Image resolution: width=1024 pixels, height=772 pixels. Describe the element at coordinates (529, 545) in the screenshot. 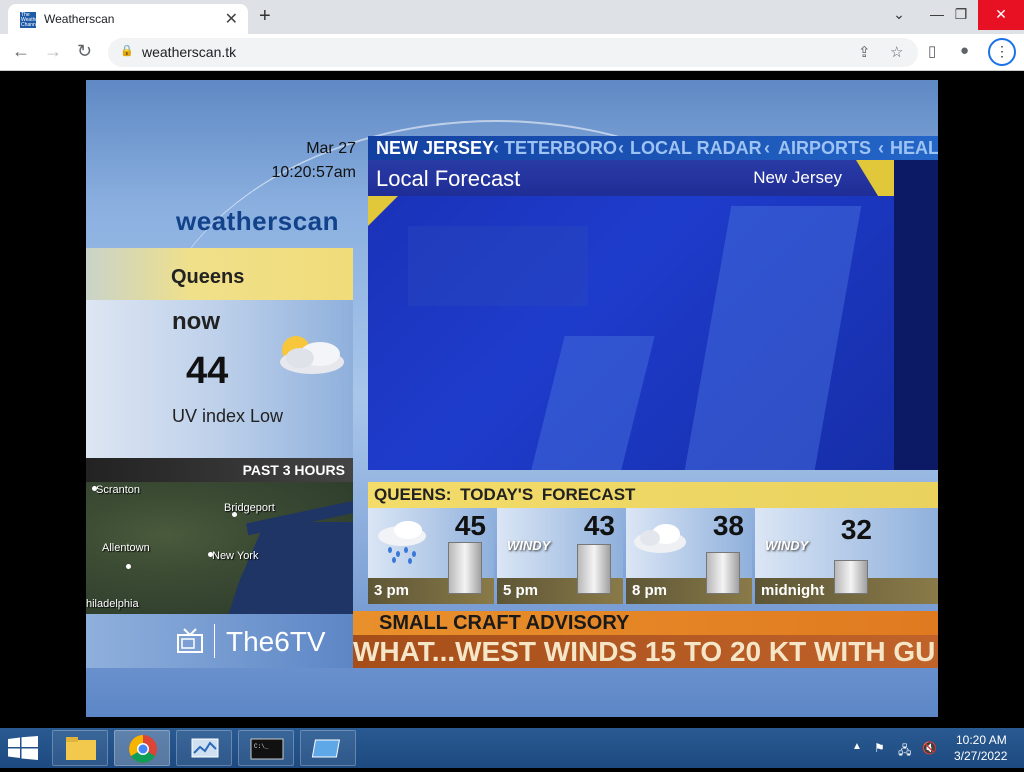

I see `windy-icon: WINDY` at that location.